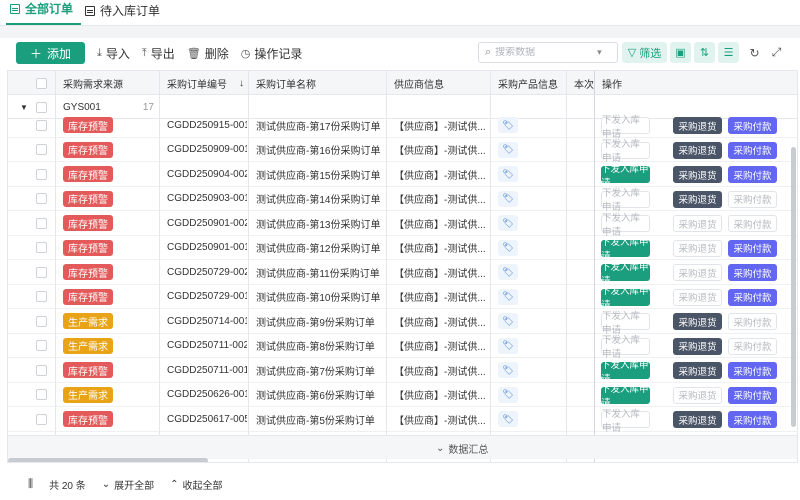  Describe the element at coordinates (203, 174) in the screenshot. I see `order-code: CGDD250904-002` at that location.